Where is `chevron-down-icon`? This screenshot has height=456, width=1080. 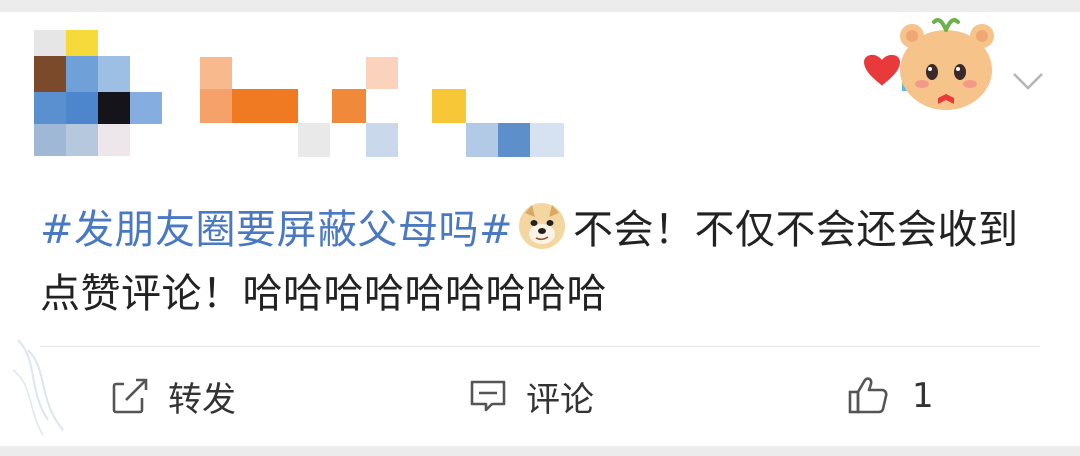
chevron-down-icon is located at coordinates (1028, 81).